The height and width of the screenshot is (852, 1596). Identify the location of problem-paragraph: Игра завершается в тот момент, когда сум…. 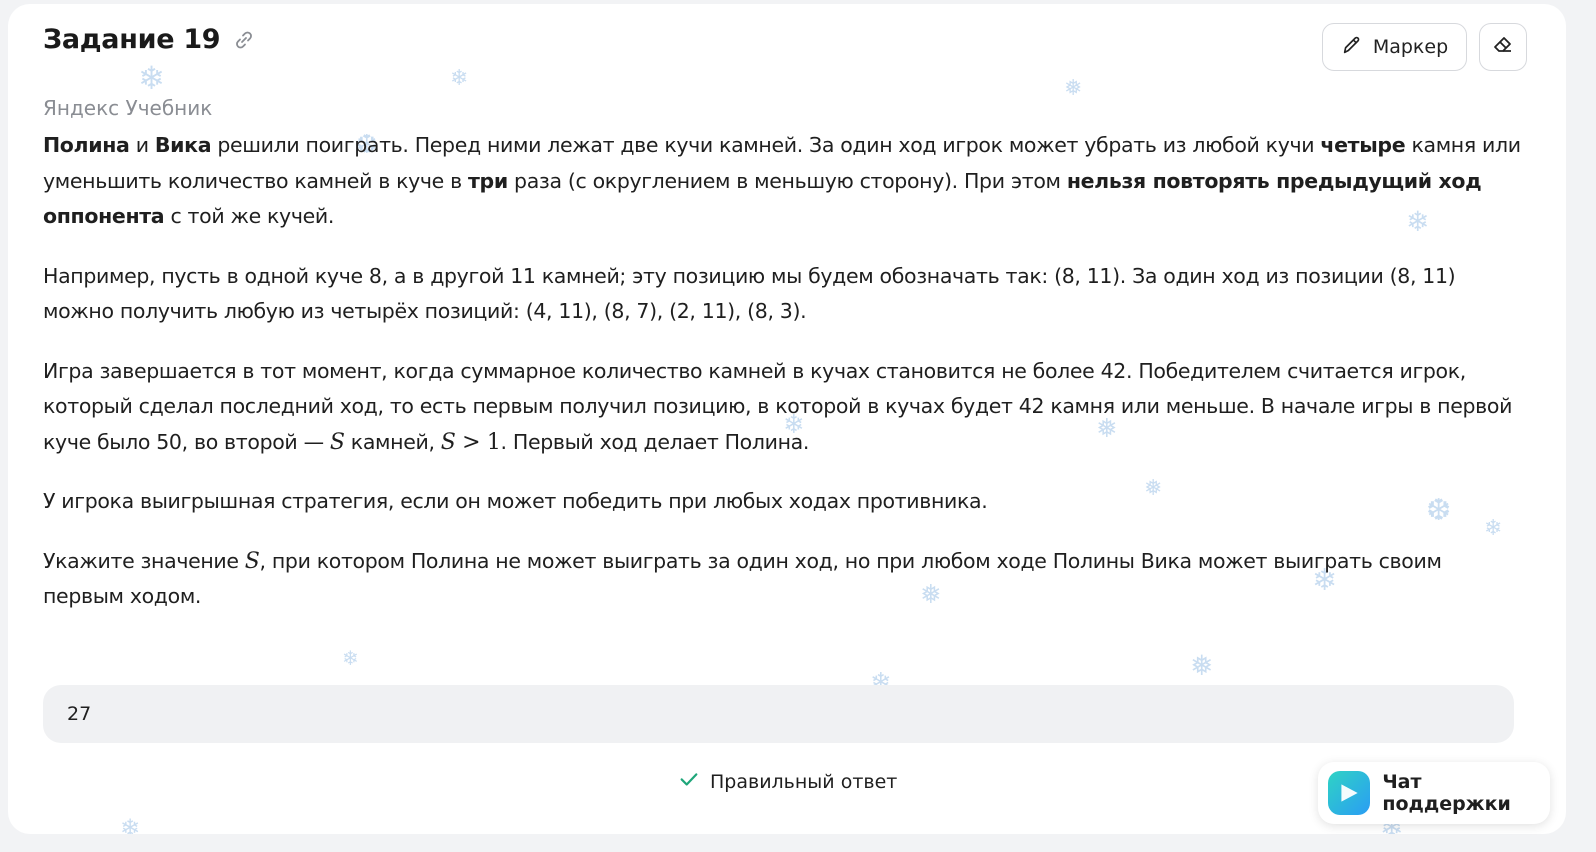
(783, 407).